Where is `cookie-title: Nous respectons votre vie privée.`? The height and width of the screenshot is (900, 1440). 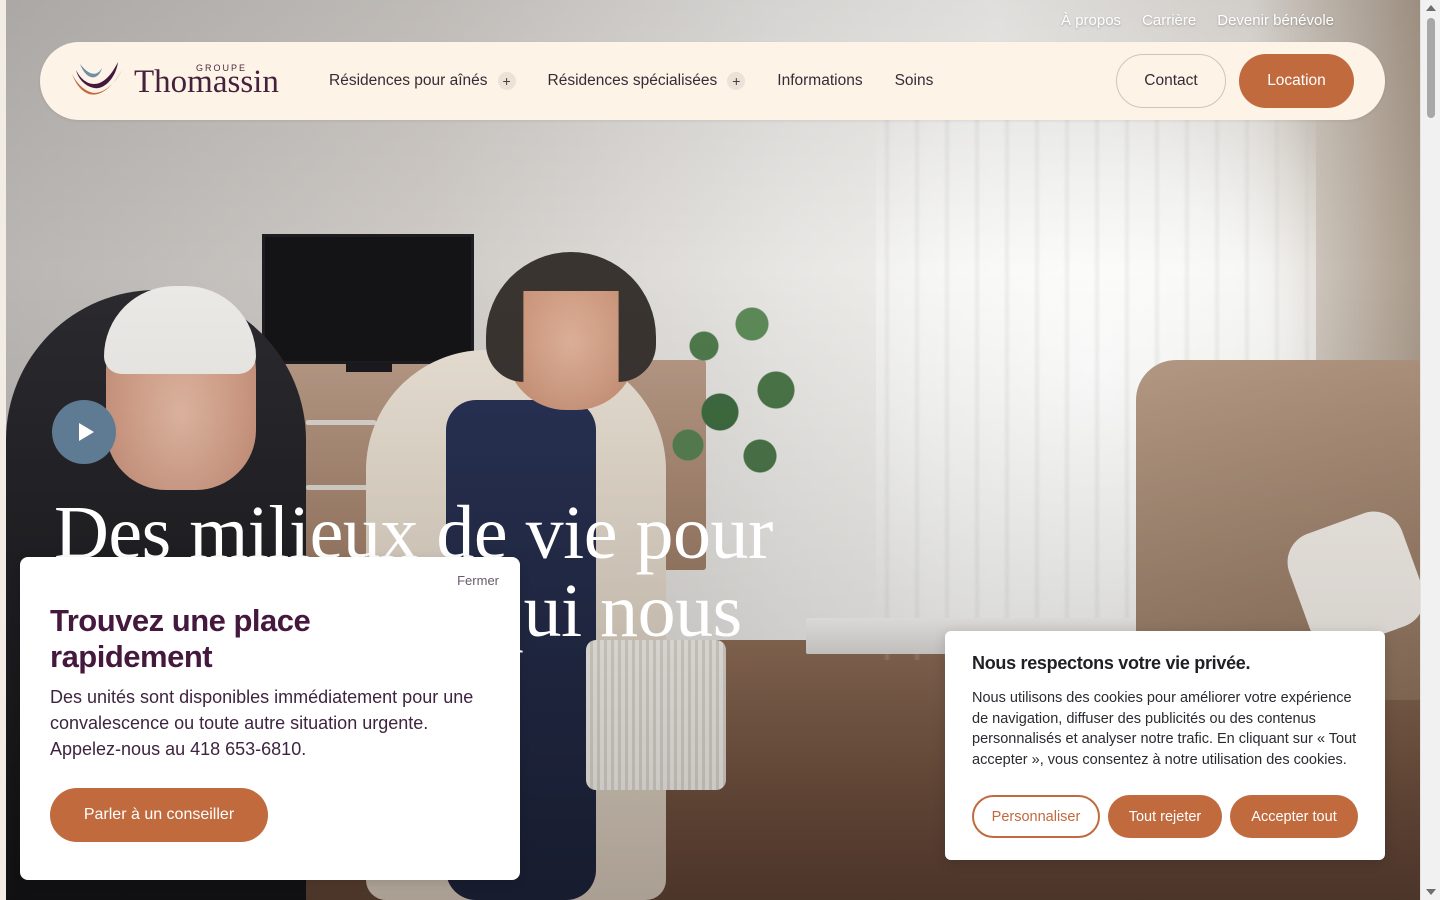 cookie-title: Nous respectons votre vie privée. is located at coordinates (1111, 663).